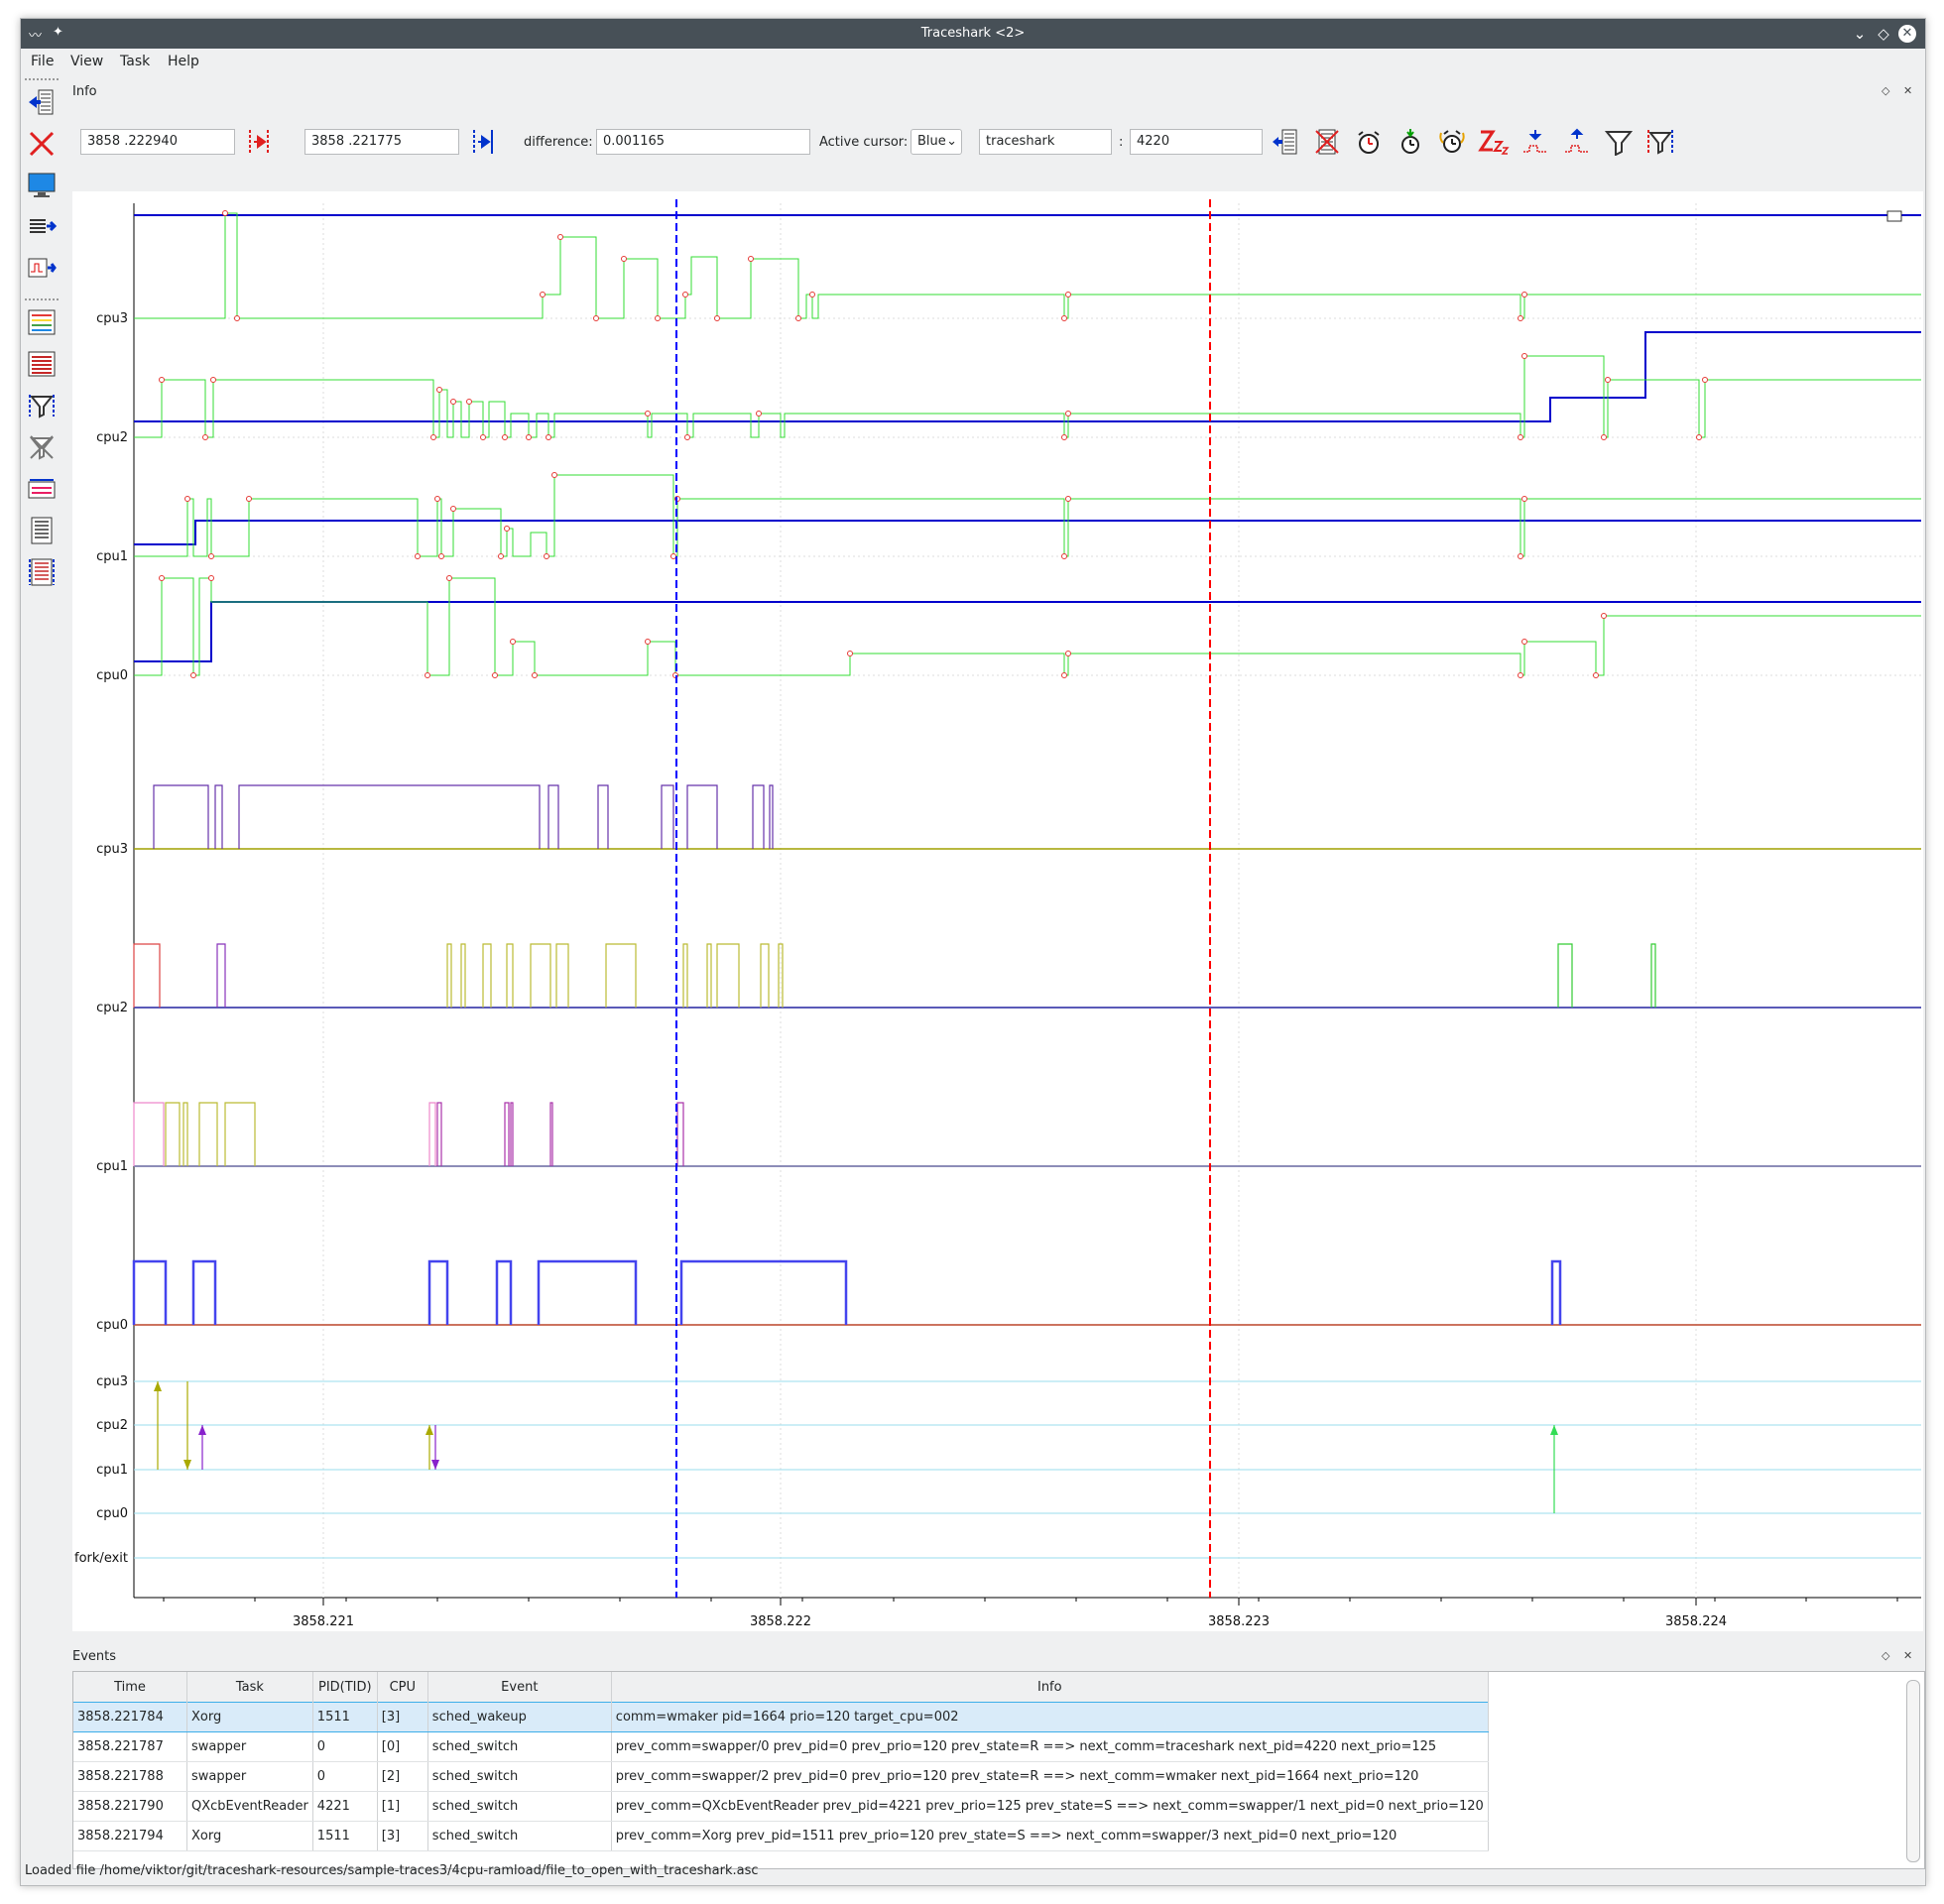 The image size is (1944, 1904). I want to click on col-info: Info, so click(1050, 1687).